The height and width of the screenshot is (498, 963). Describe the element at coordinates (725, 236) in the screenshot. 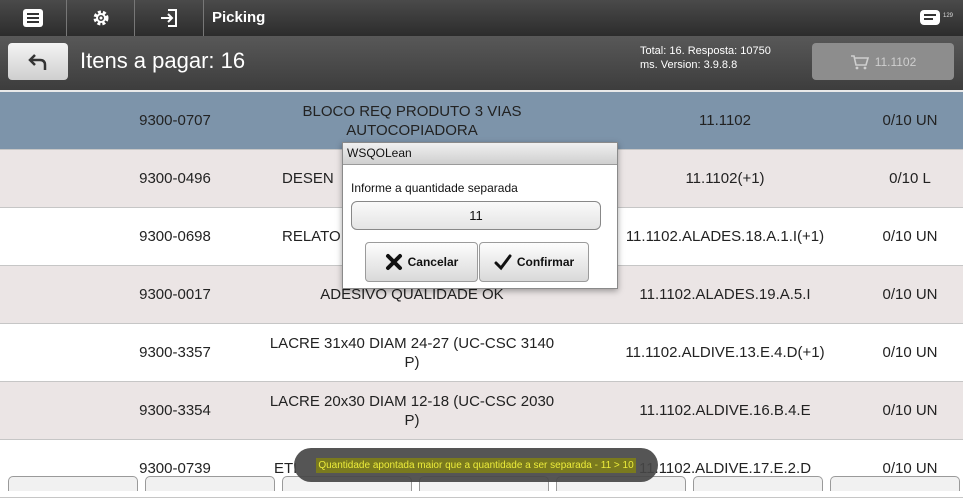

I see `item-location: 11.1102.ALADES.18.A.1.I(+1)` at that location.